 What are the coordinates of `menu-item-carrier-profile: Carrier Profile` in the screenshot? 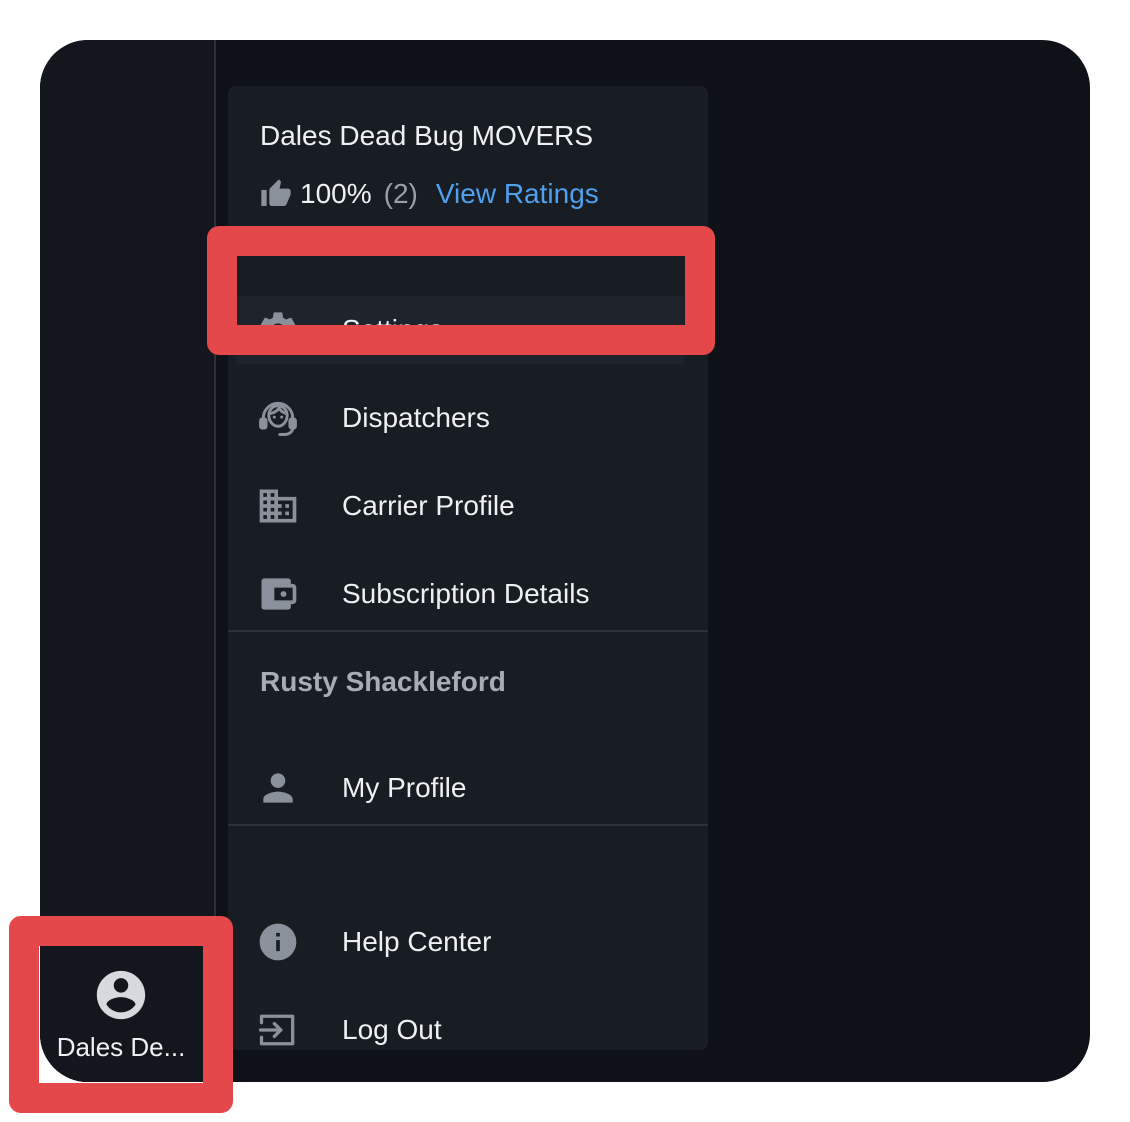 It's located at (460, 506).